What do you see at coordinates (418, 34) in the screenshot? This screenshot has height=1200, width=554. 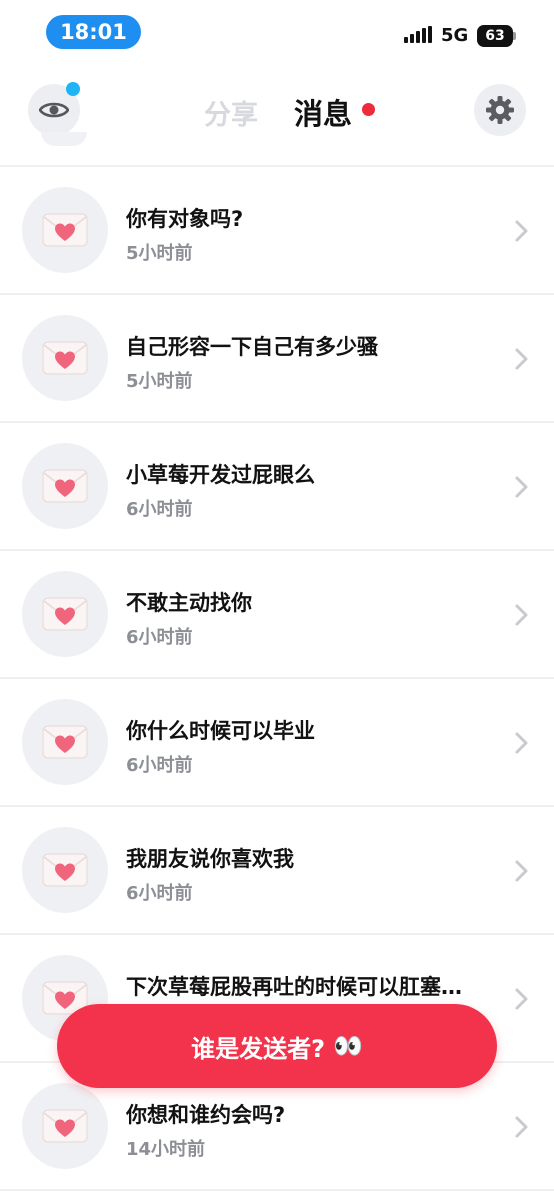 I see `signal-icon` at bounding box center [418, 34].